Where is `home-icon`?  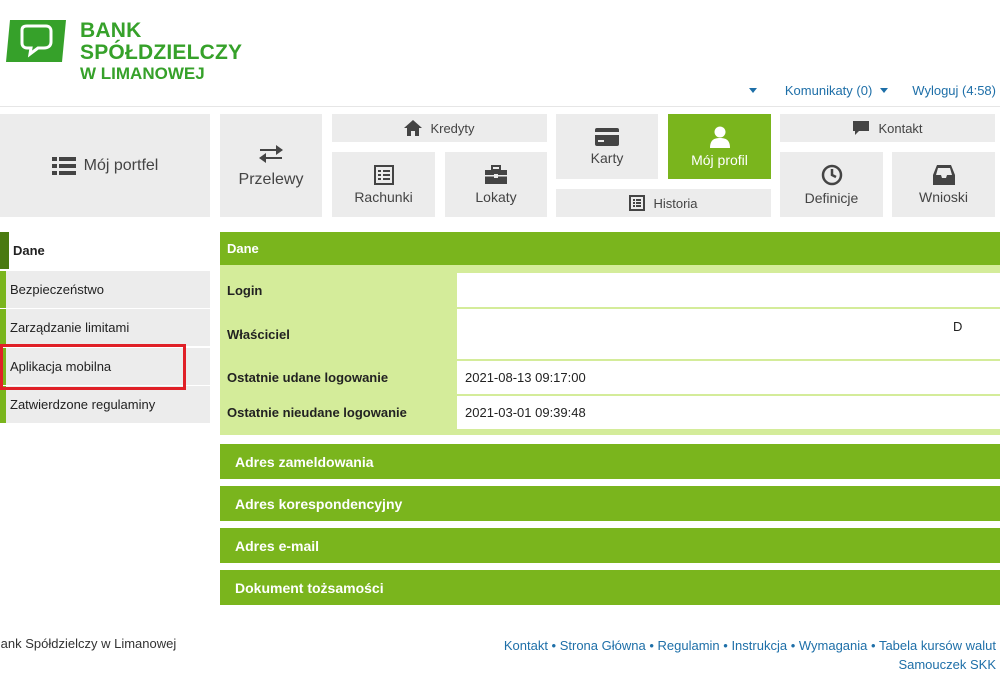
home-icon is located at coordinates (413, 128).